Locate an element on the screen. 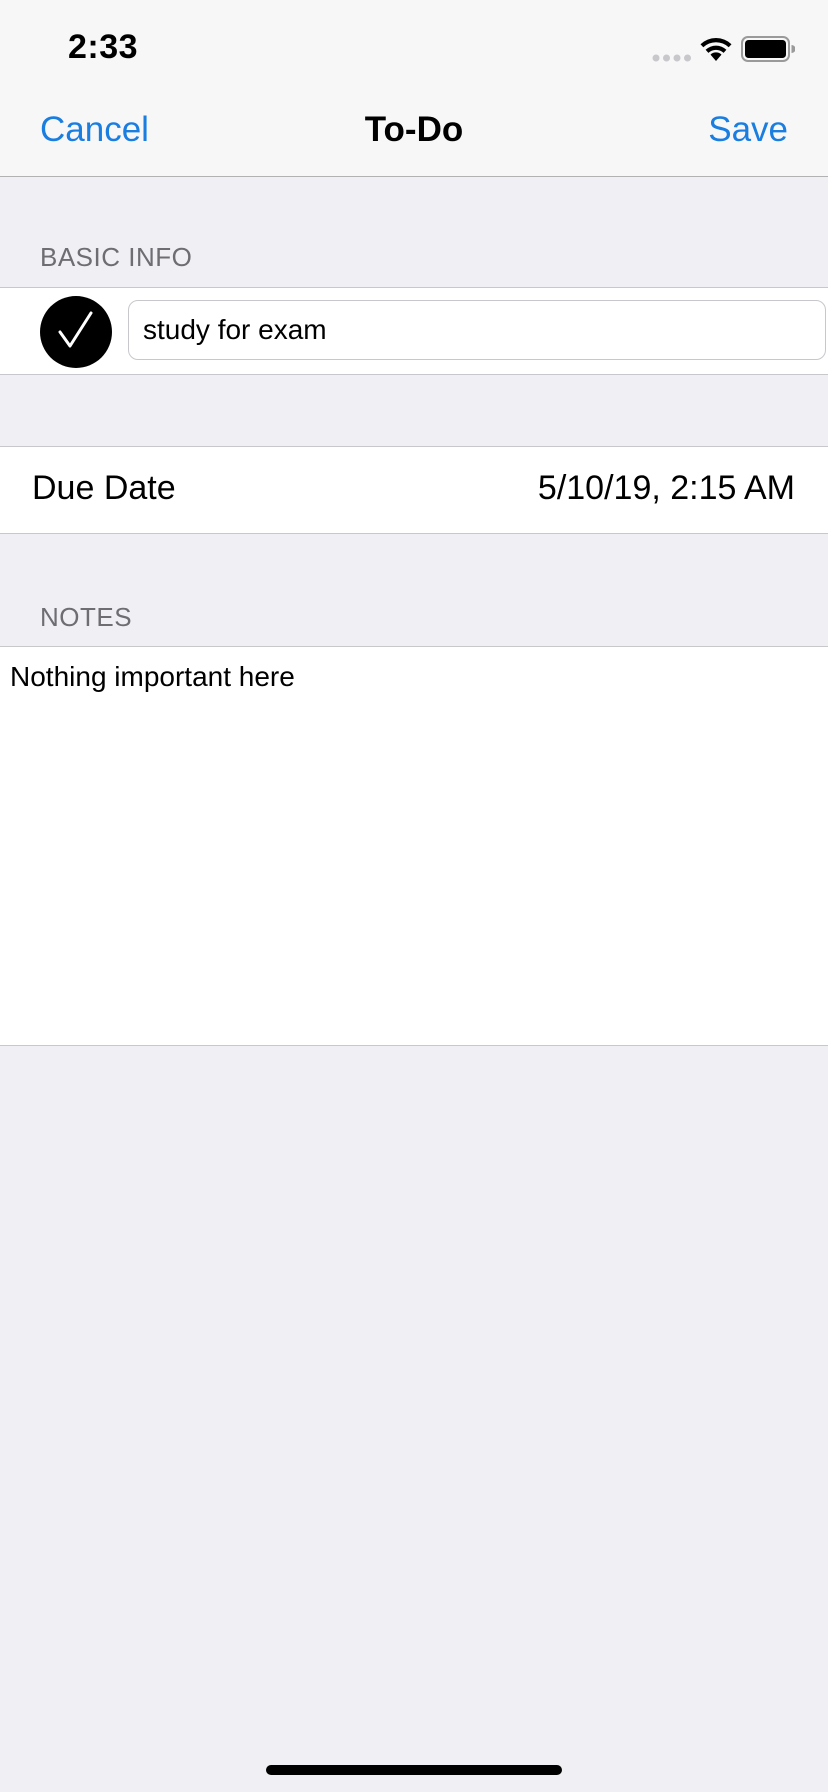 The height and width of the screenshot is (1792, 828). due-date-value: 5/10/19, 2:15 AM is located at coordinates (666, 488).